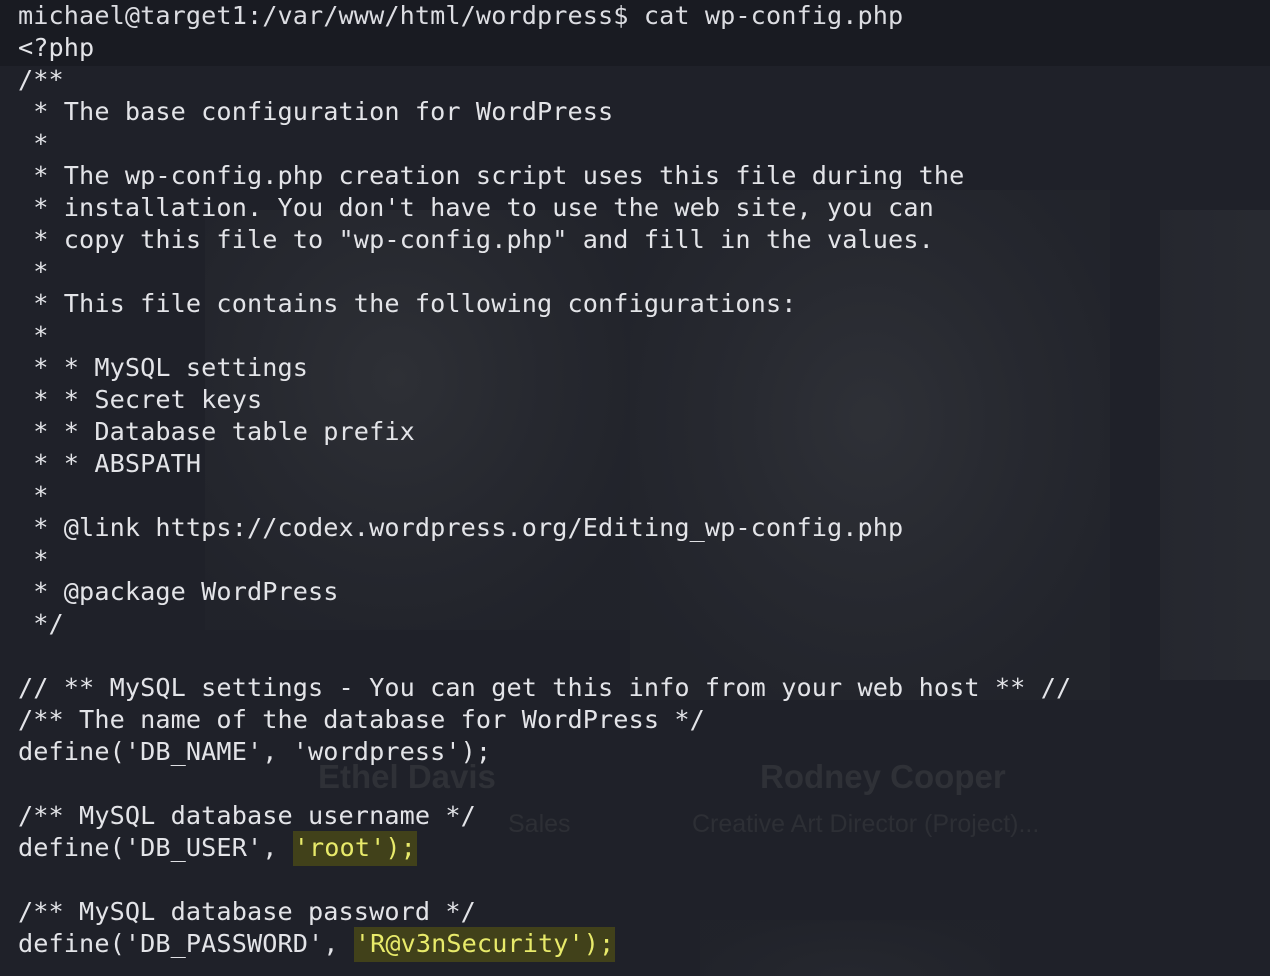 The width and height of the screenshot is (1270, 976). Describe the element at coordinates (155, 847) in the screenshot. I see `db-user-prefix: define('DB_USER',` at that location.